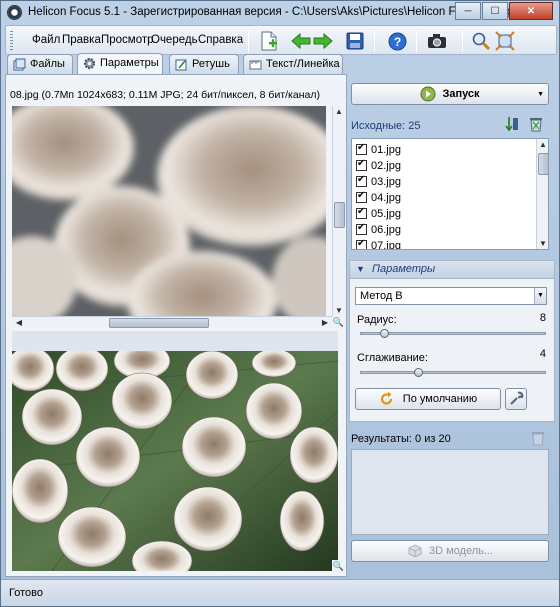  Describe the element at coordinates (386, 398) in the screenshot. I see `reset-icon` at that location.